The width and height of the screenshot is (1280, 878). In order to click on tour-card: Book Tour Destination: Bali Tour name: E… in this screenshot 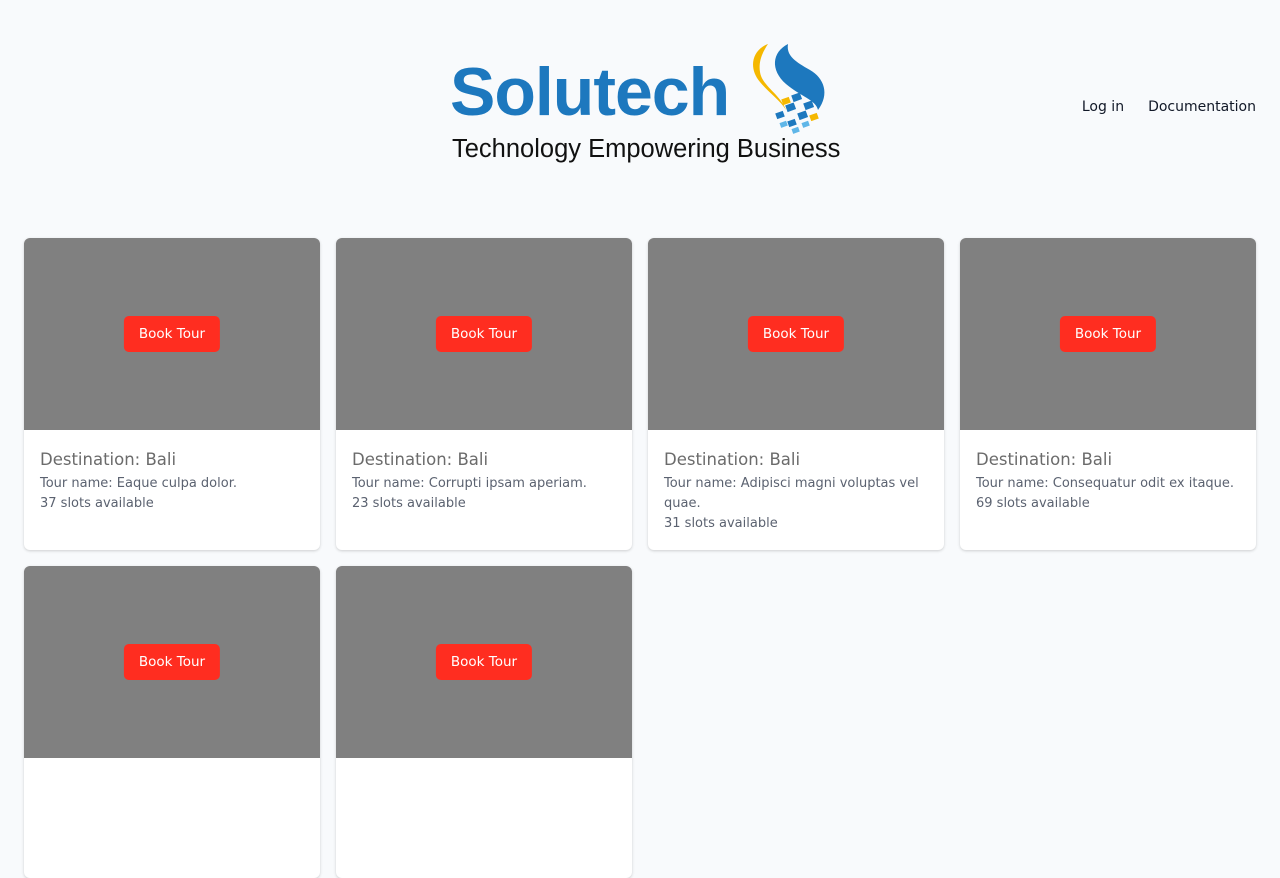, I will do `click(172, 394)`.